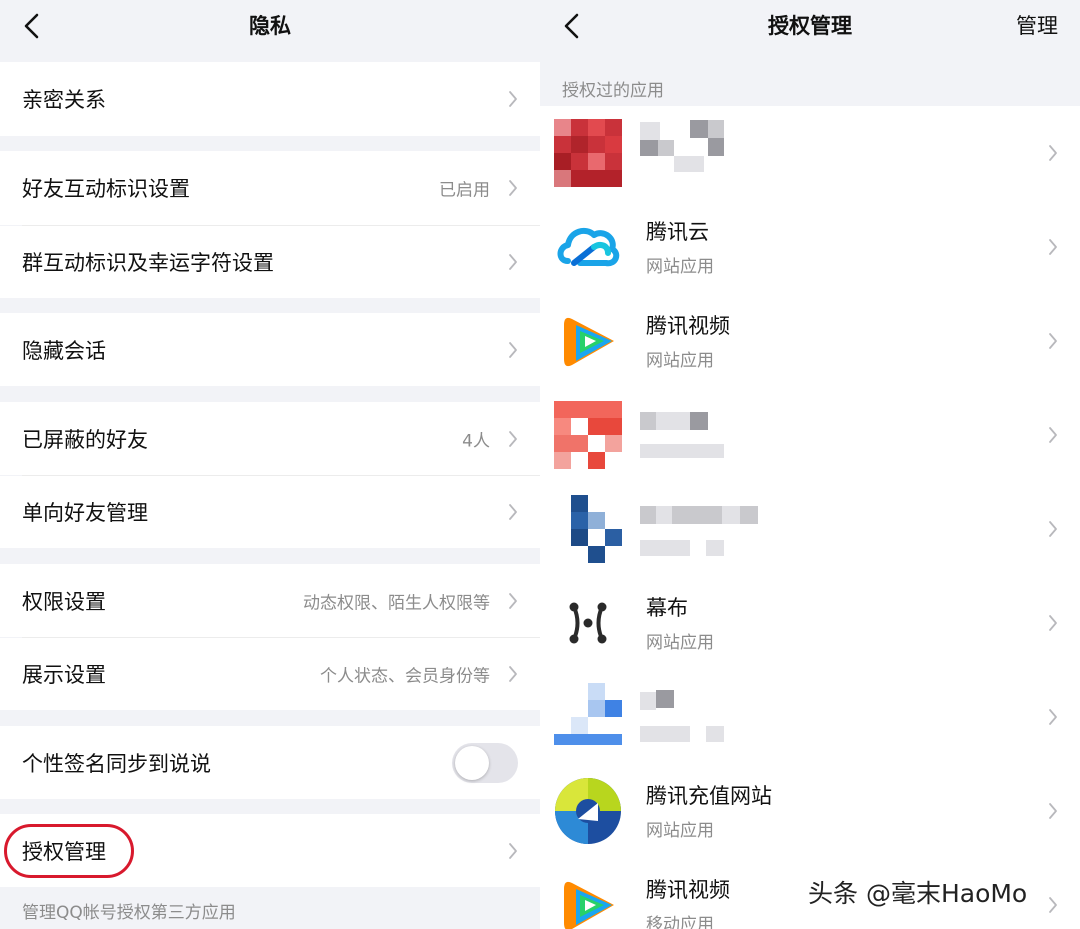 The height and width of the screenshot is (929, 1080). Describe the element at coordinates (270, 674) in the screenshot. I see `display-settings-item: 展示设置 个人状态、会员身份等` at that location.